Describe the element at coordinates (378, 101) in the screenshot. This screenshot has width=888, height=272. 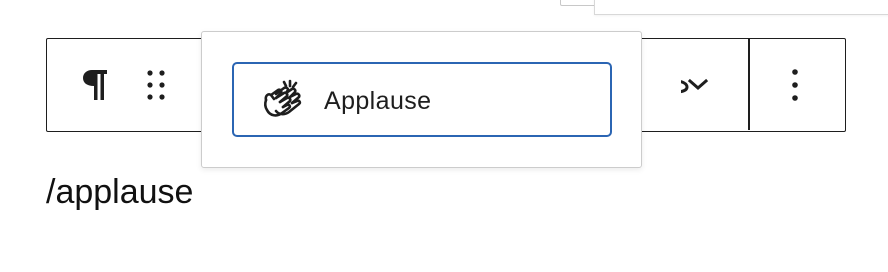
I see `autocomplete-option-label: Applause` at that location.